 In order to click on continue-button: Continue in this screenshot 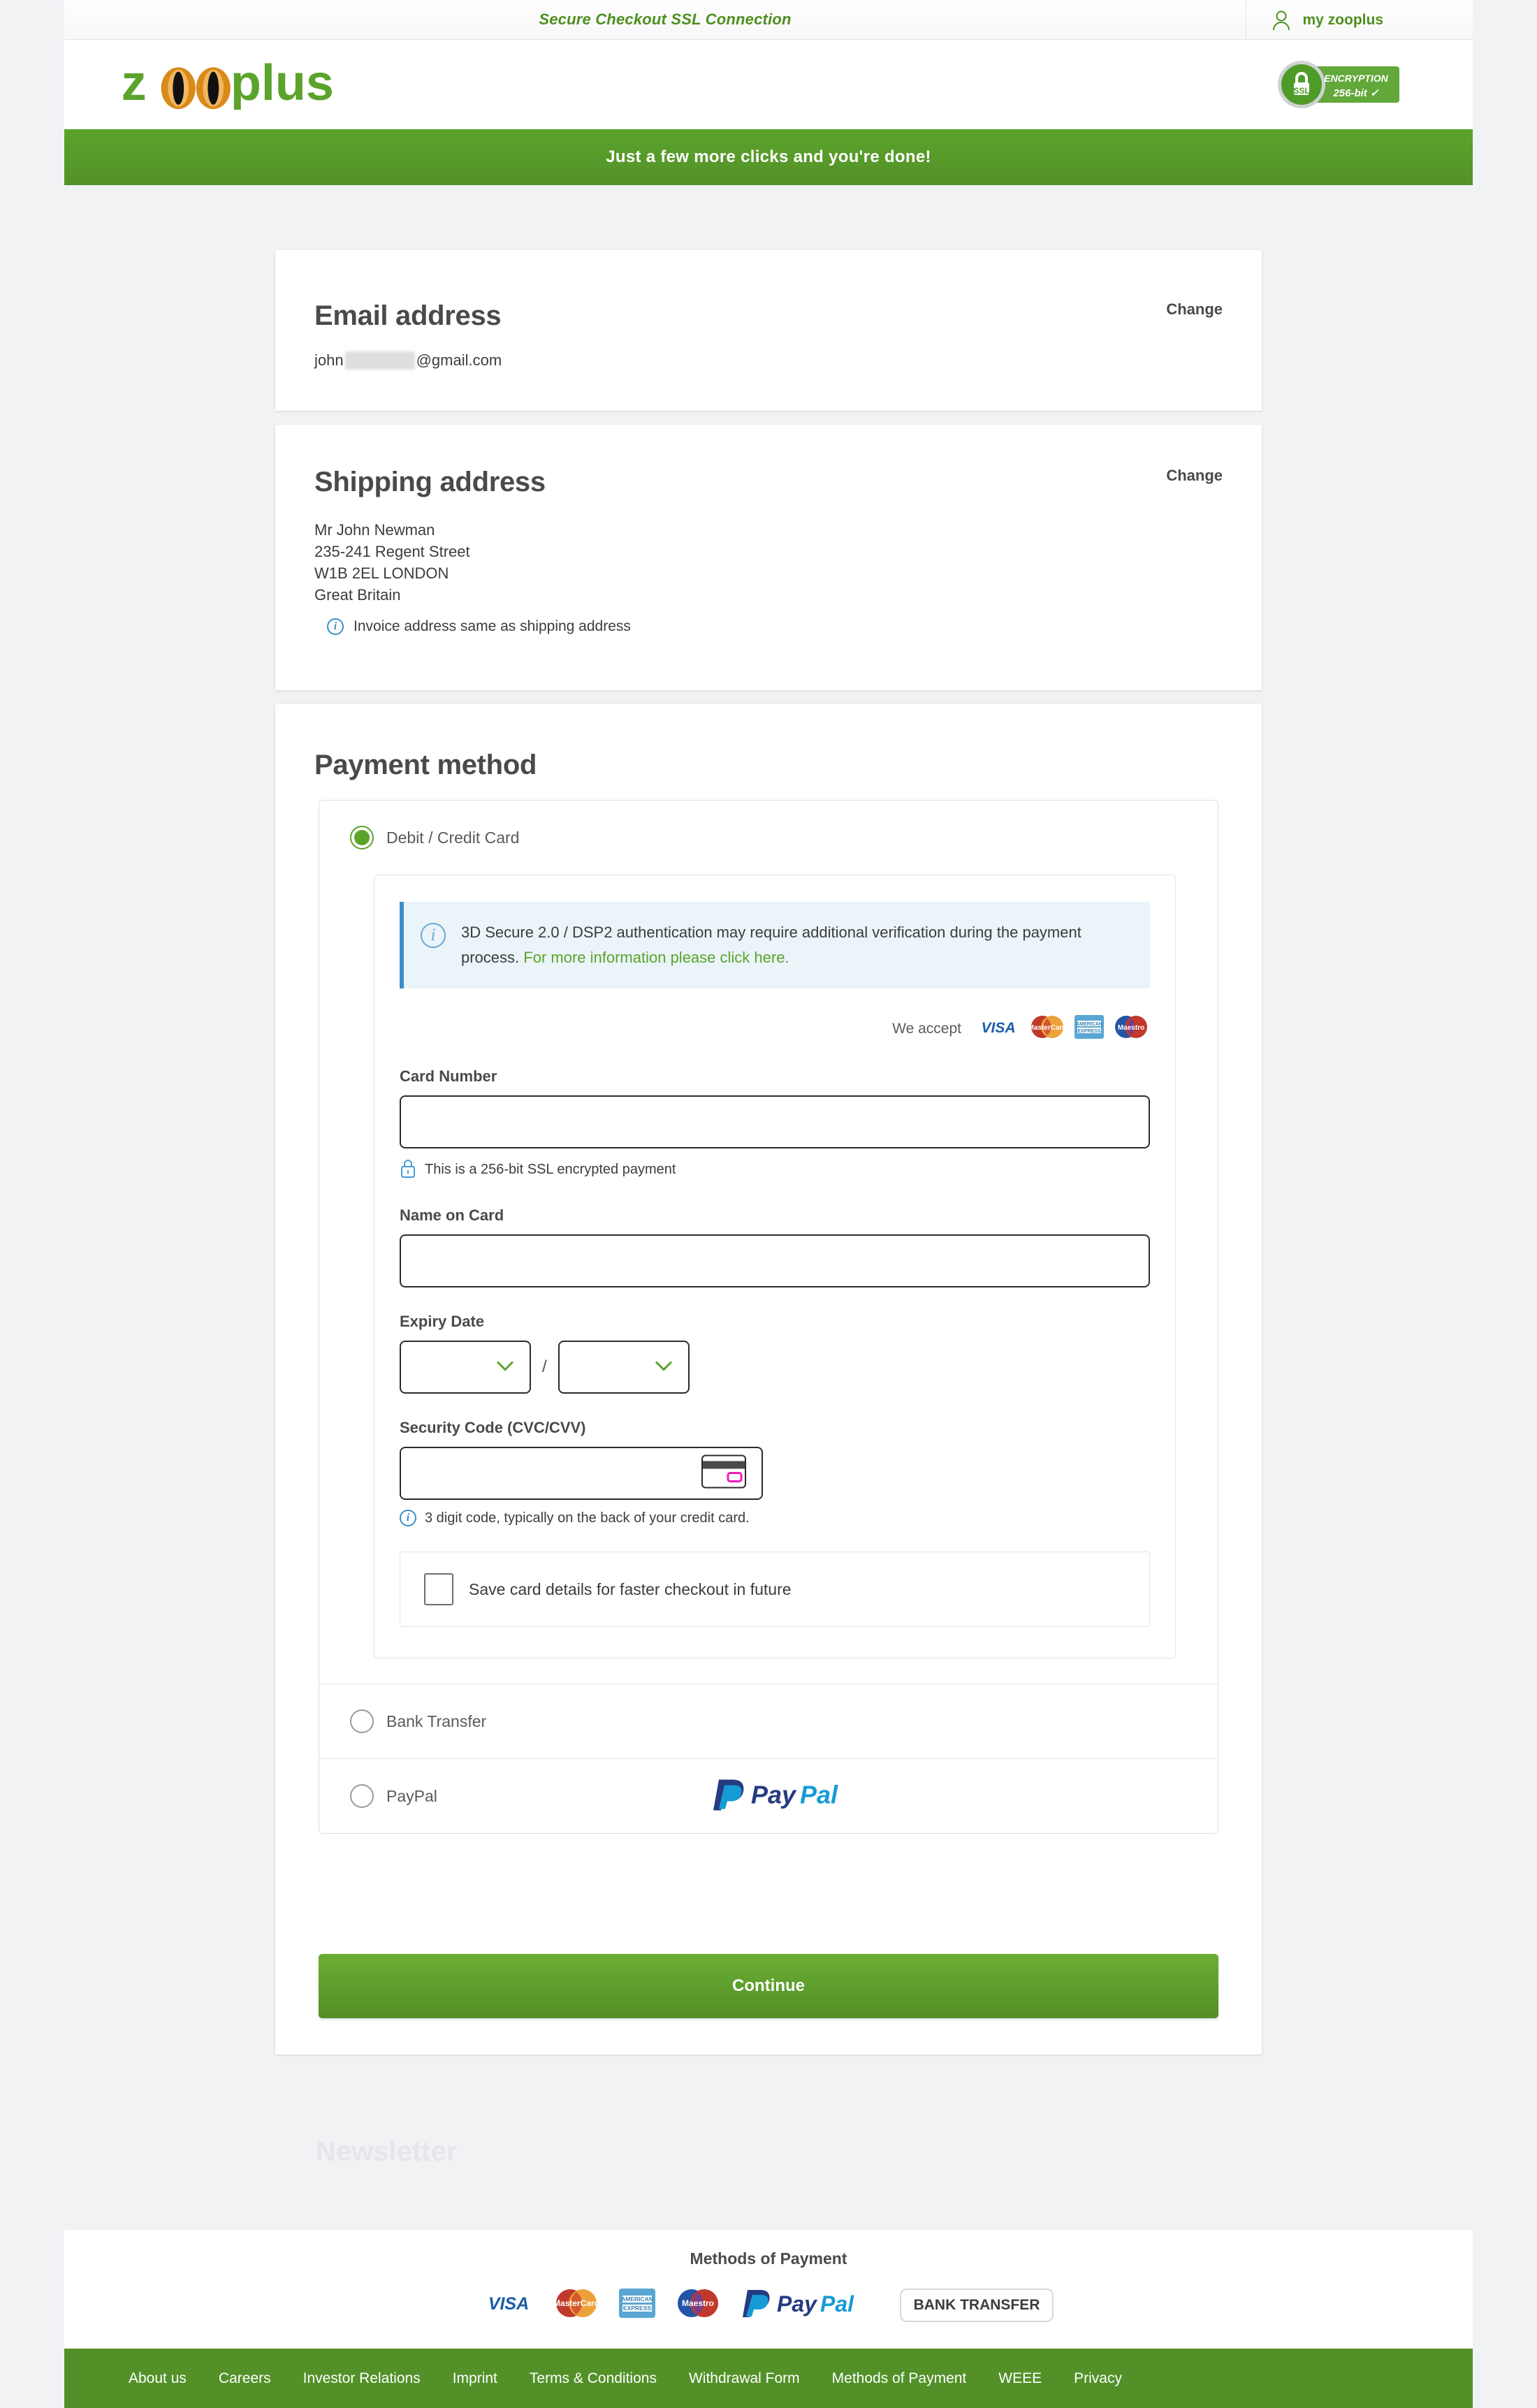, I will do `click(768, 1986)`.